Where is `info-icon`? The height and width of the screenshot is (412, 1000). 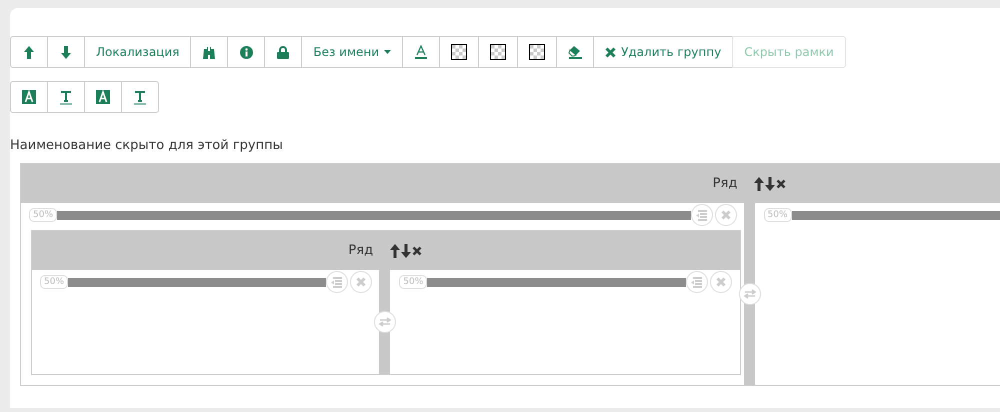 info-icon is located at coordinates (246, 52).